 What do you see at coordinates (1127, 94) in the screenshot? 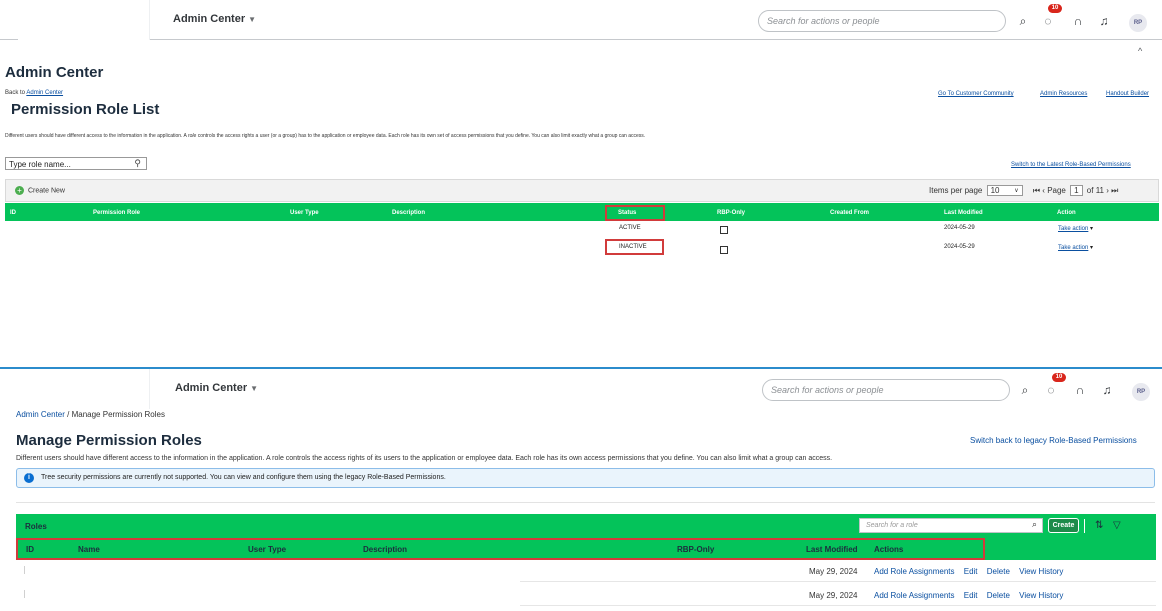
I see `handout-builder-link: Handout Builder` at bounding box center [1127, 94].